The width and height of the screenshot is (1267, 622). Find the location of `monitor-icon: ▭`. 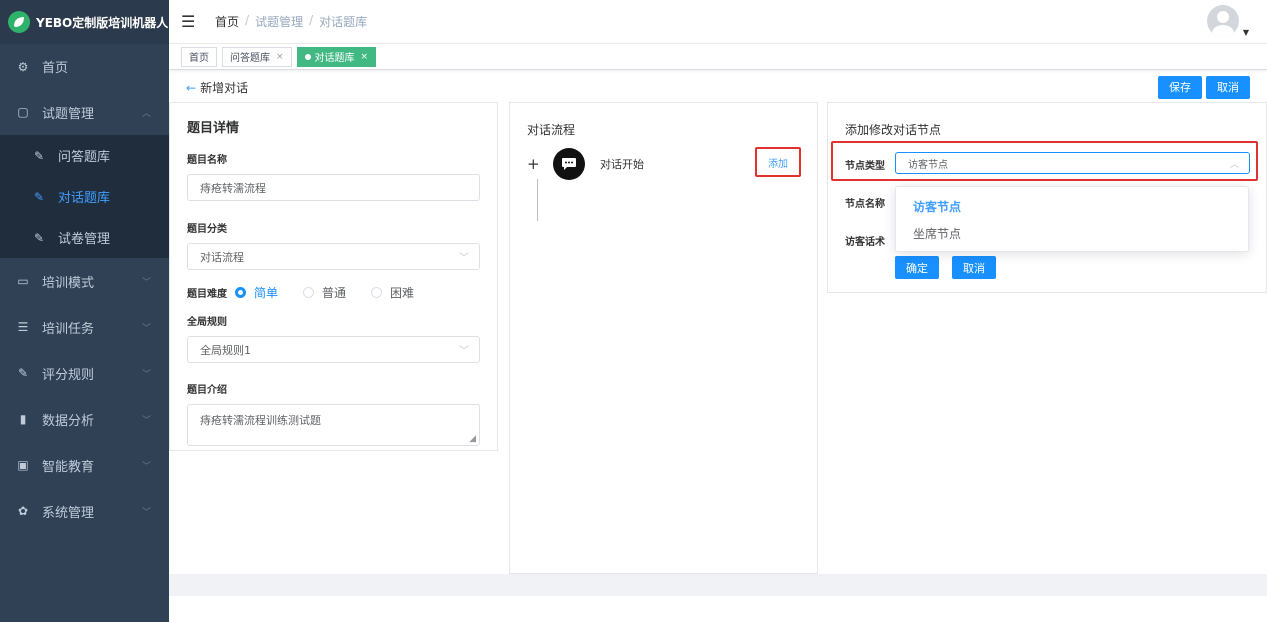

monitor-icon: ▭ is located at coordinates (23, 281).